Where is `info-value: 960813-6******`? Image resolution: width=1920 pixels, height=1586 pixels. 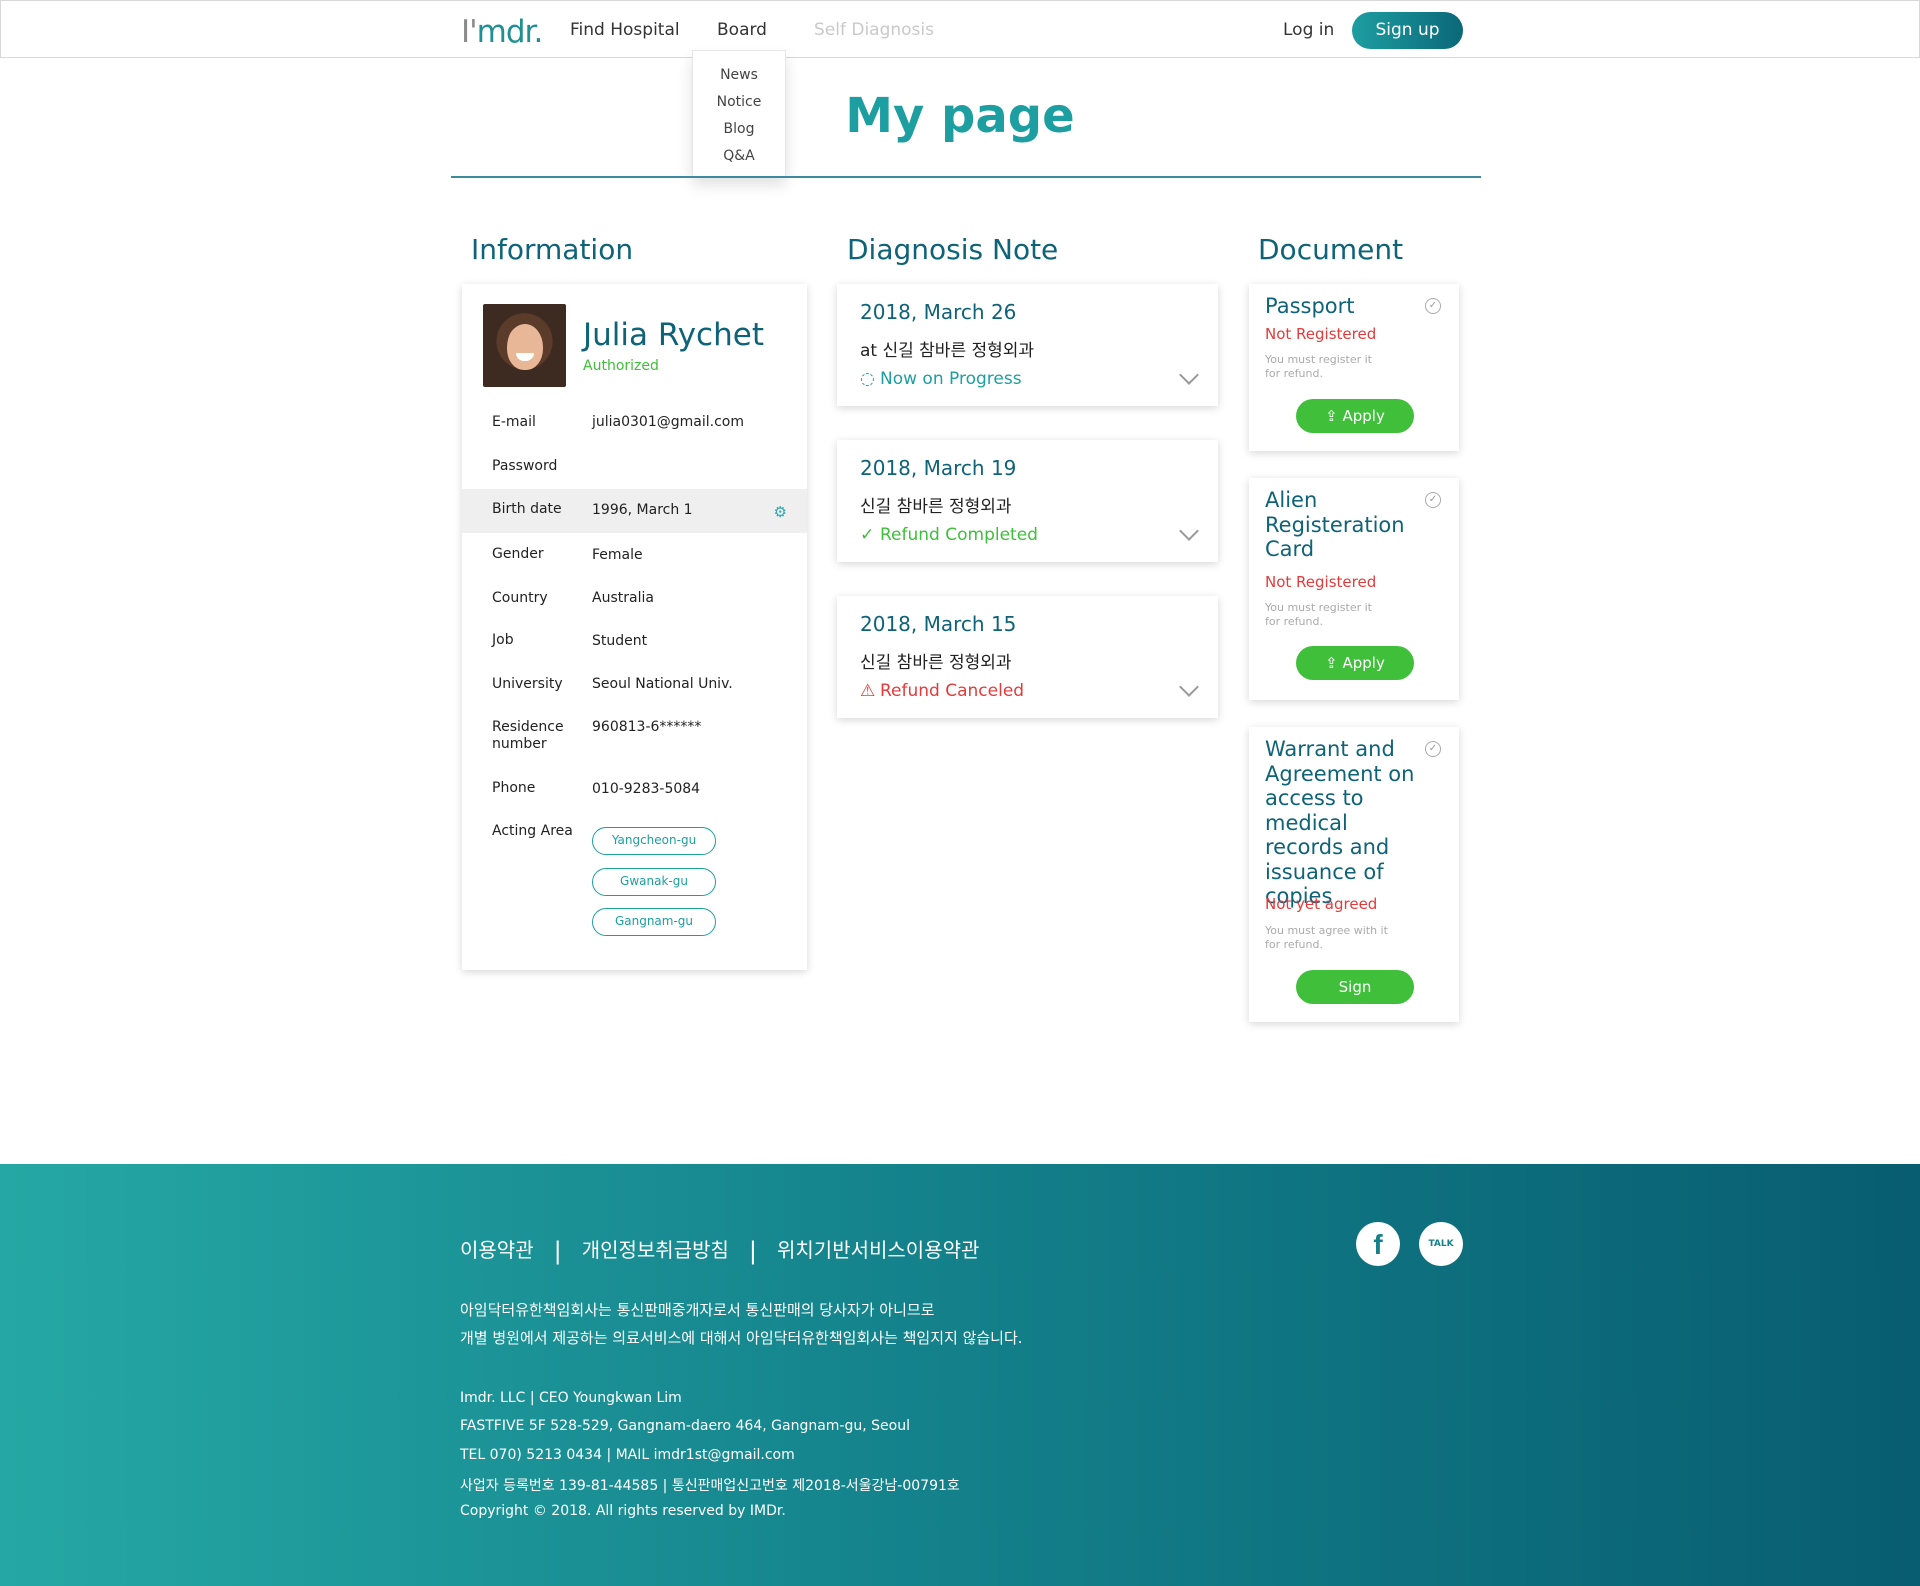
info-value: 960813-6****** is located at coordinates (647, 727).